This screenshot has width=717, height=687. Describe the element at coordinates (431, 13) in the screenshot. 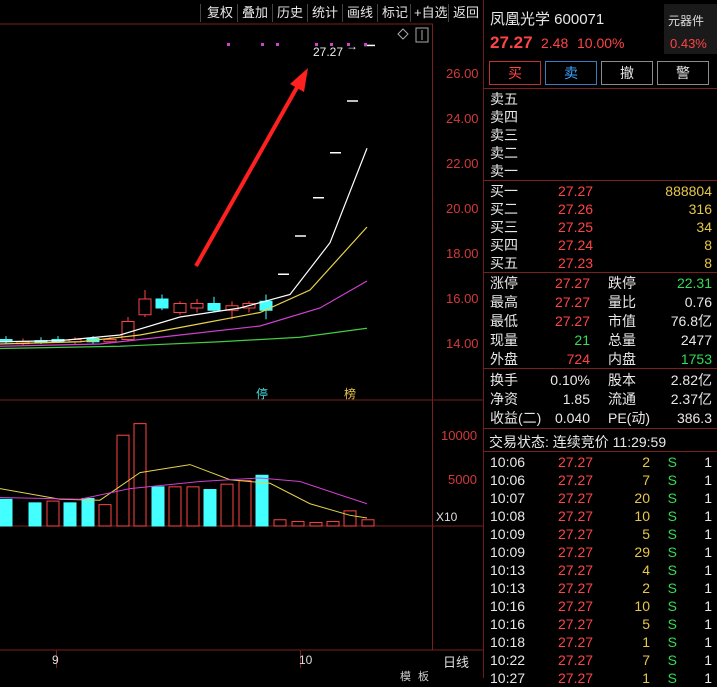

I see `toolbar-add-watchlist-button: +自选` at that location.